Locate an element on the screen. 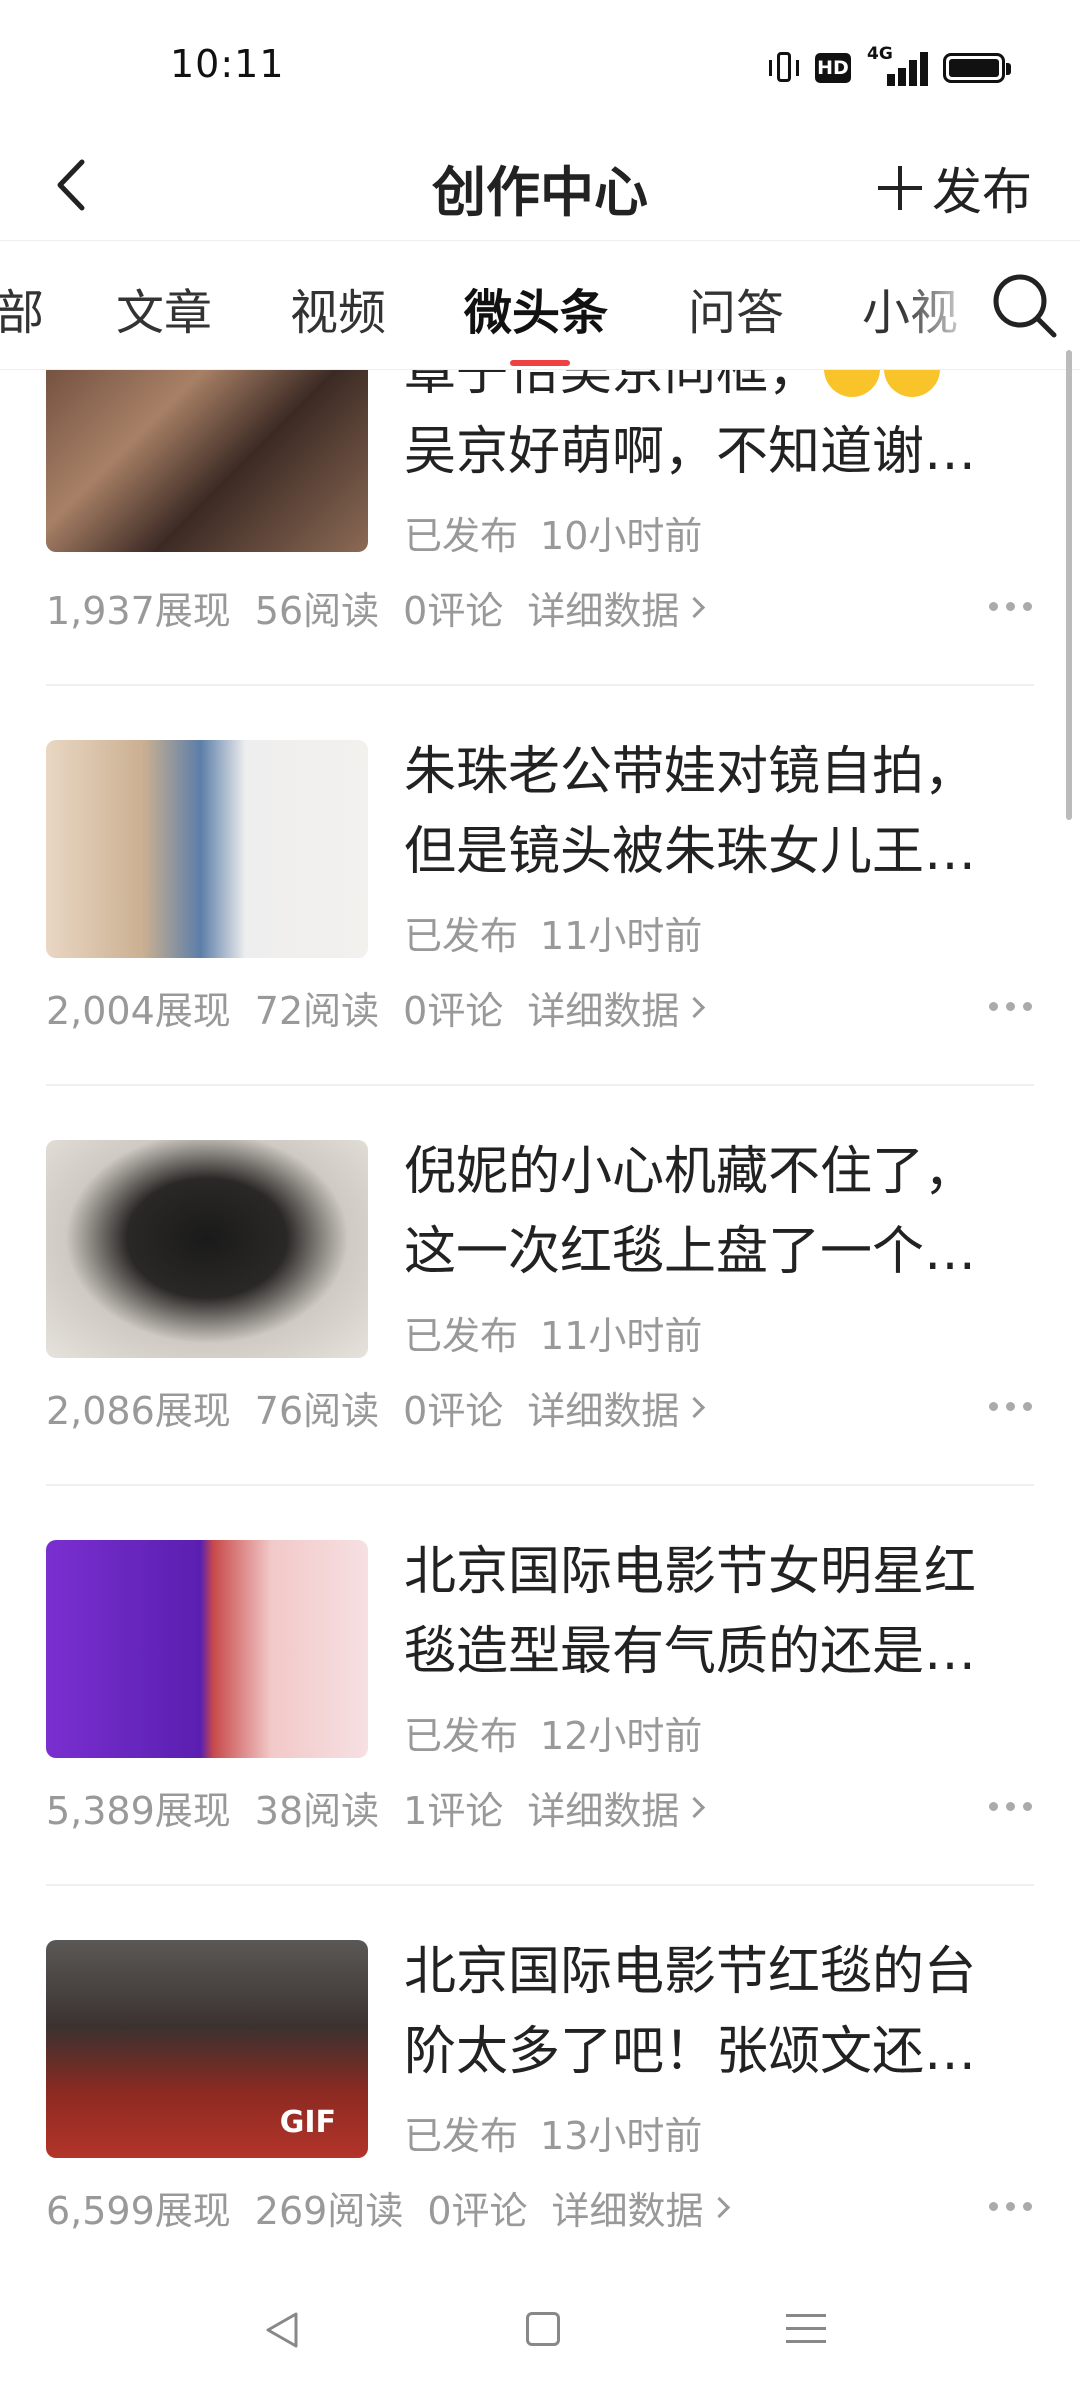  reads-count: 76阅读 is located at coordinates (317, 1411).